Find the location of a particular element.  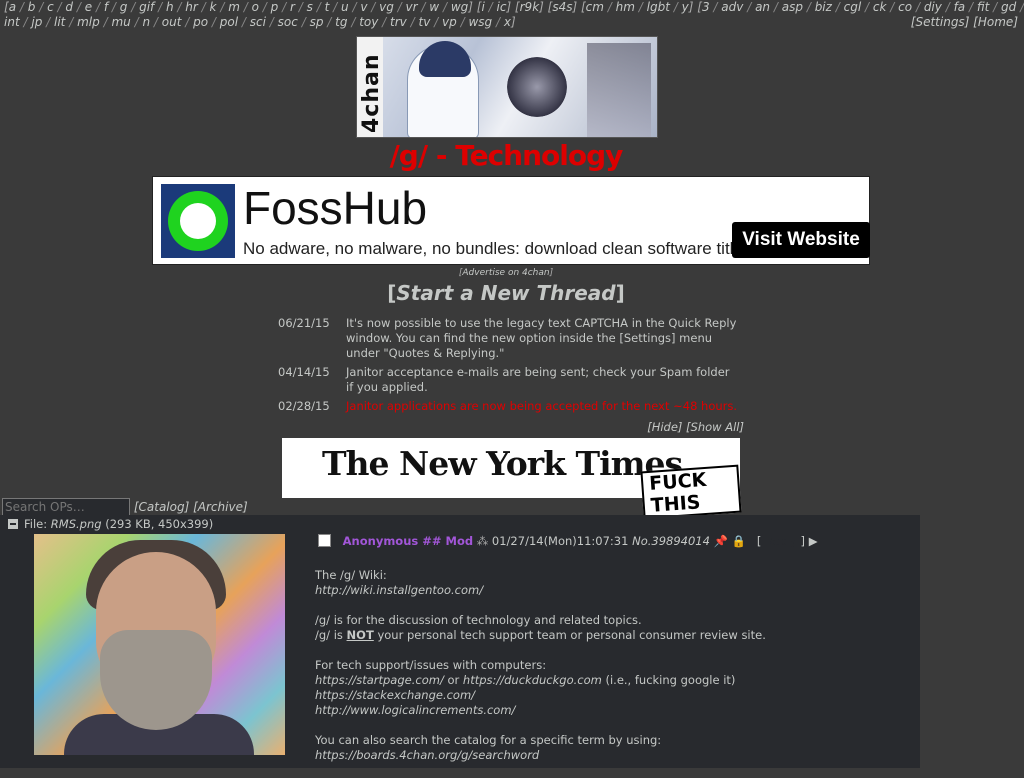

board-link: f is located at coordinates (106, 7).